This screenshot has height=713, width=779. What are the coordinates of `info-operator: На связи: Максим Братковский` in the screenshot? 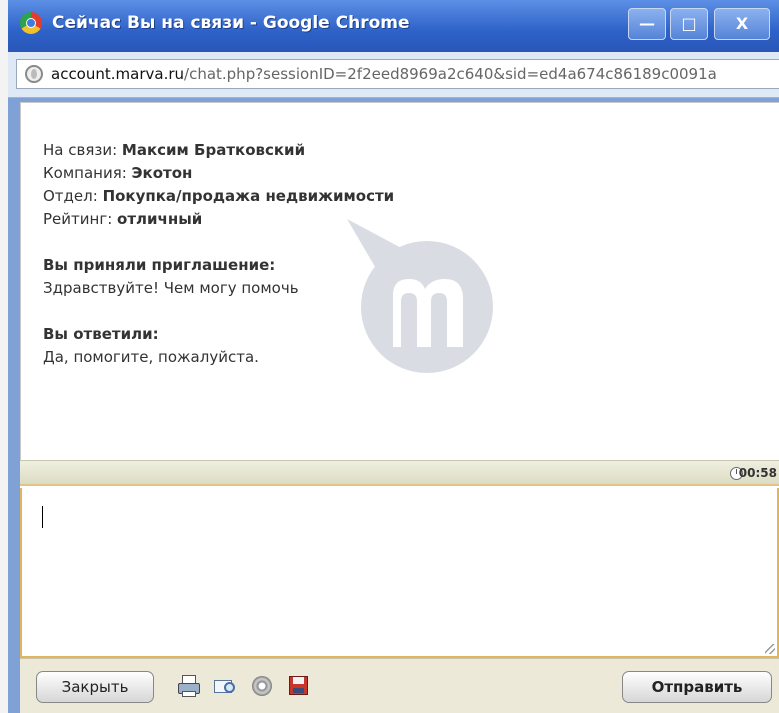 It's located at (218, 150).